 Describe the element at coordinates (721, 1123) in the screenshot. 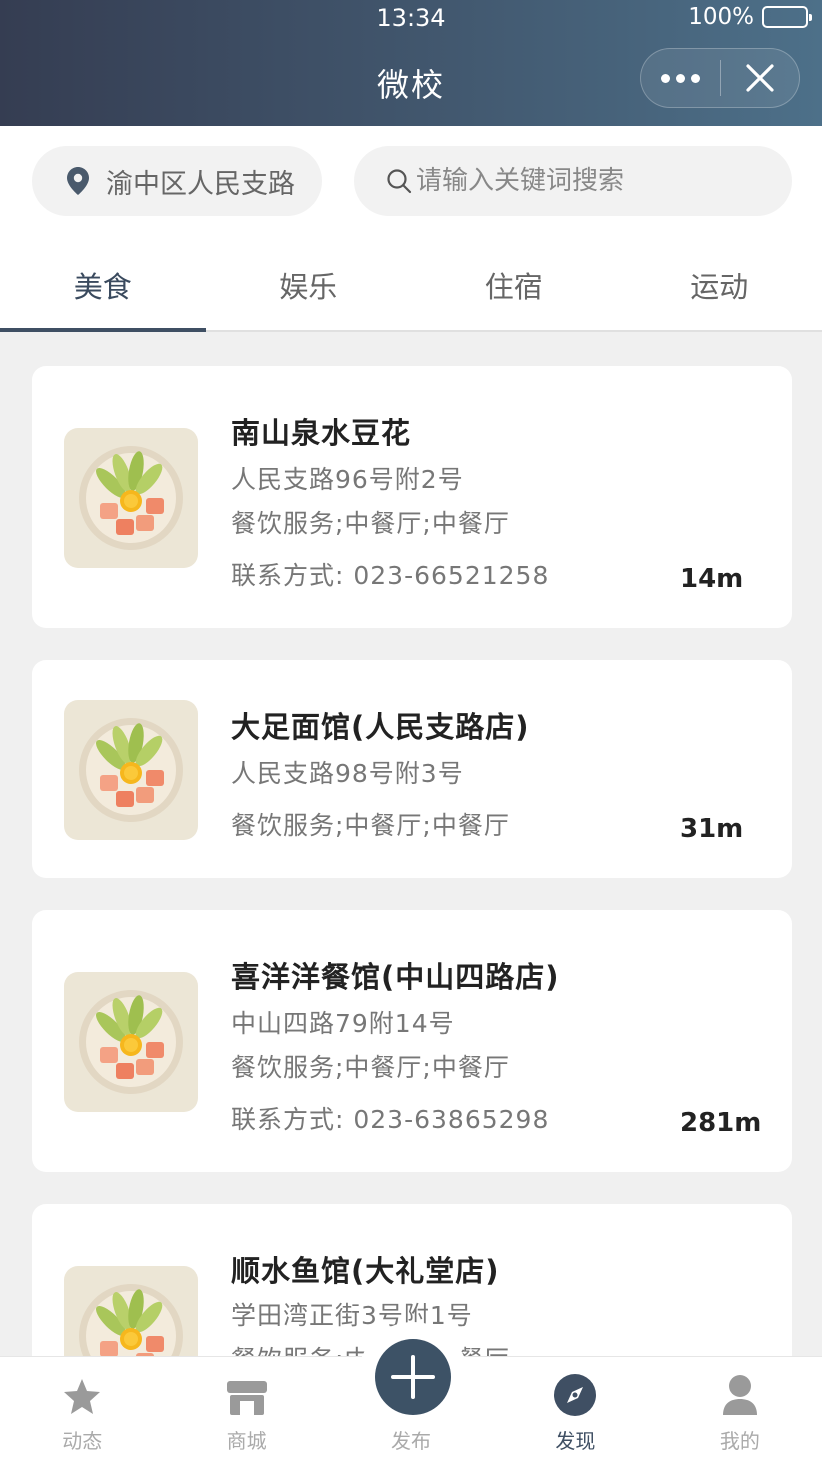

I see `place-distance: 281m` at that location.